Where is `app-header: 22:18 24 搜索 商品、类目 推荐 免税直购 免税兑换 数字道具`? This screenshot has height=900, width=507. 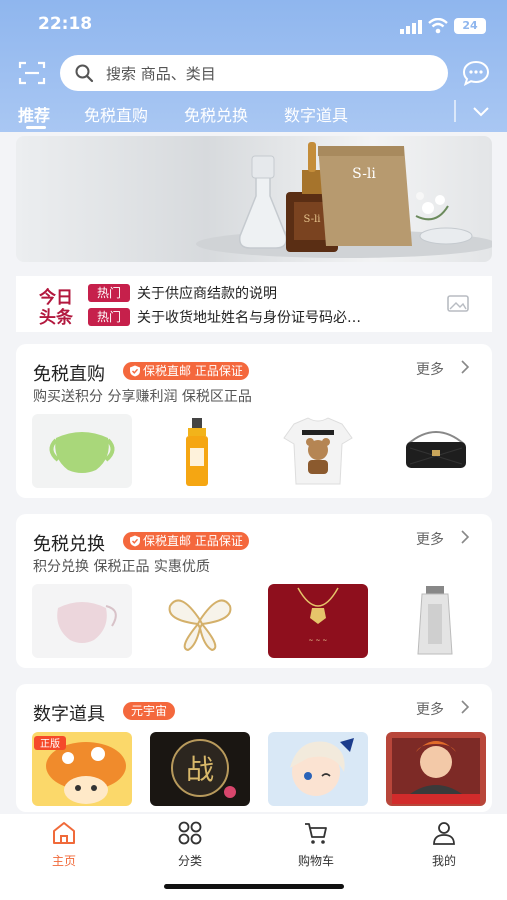
app-header: 22:18 24 搜索 商品、类目 推荐 免税直购 免税兑换 数字道具 is located at coordinates (253, 66).